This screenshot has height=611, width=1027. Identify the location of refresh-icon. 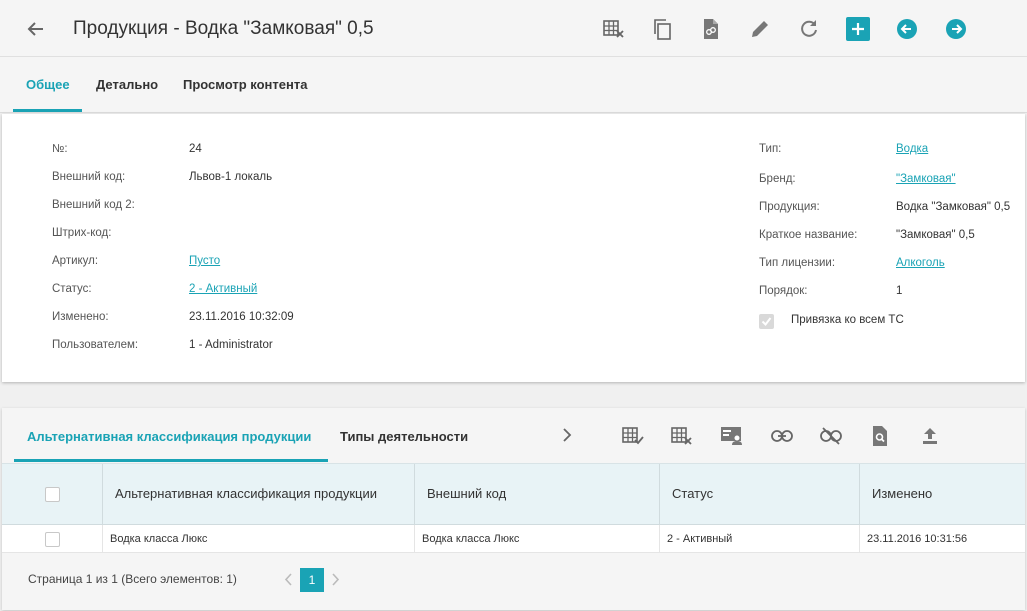
(809, 29).